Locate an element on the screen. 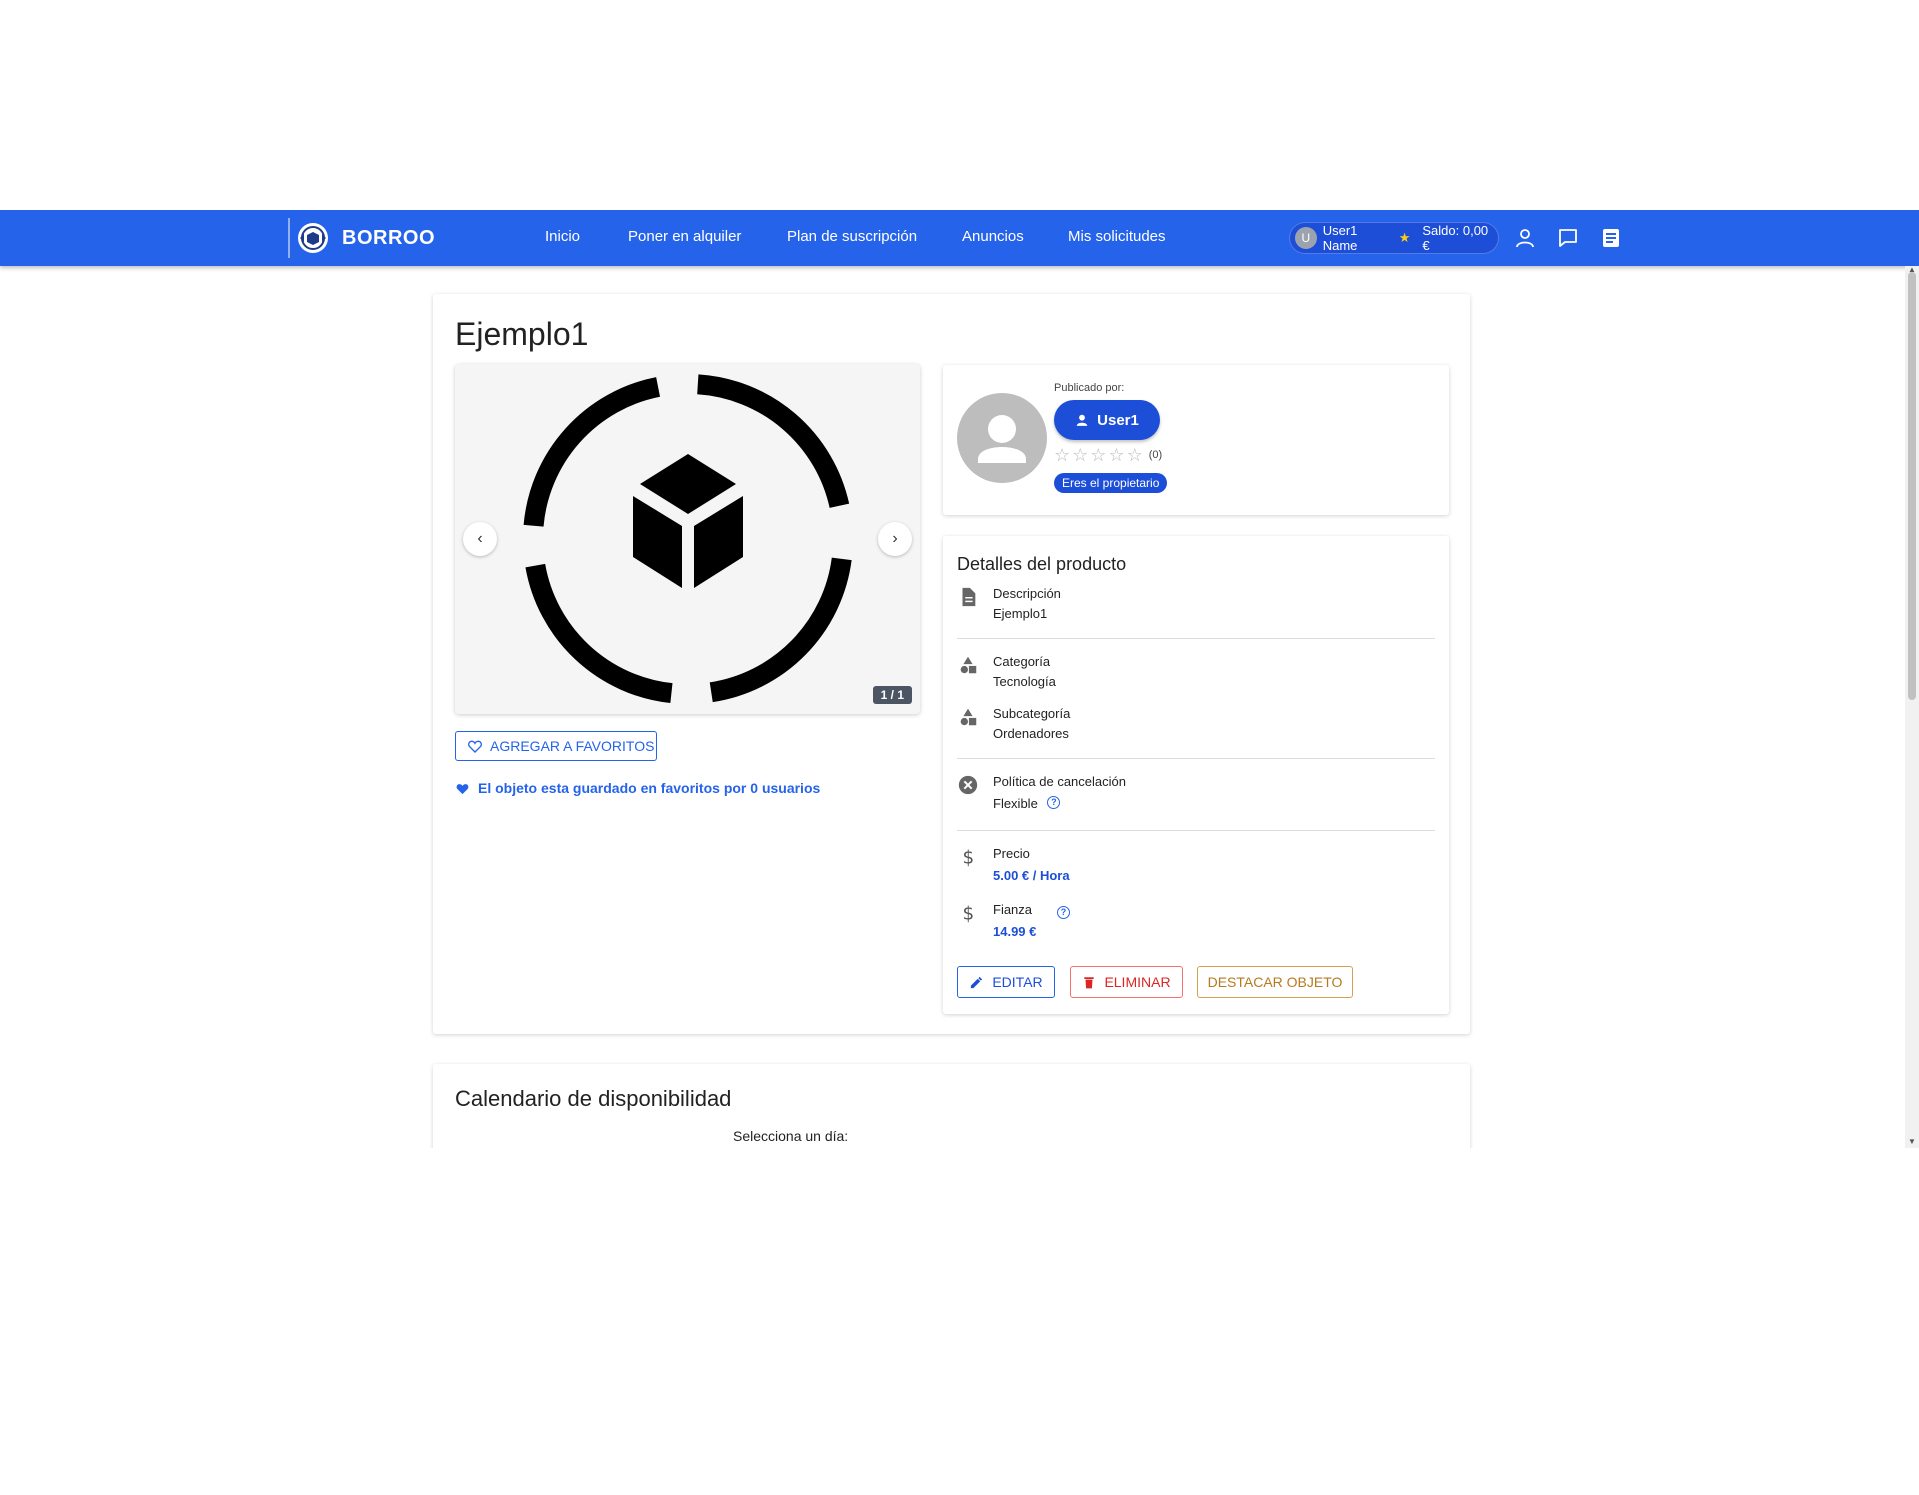 The height and width of the screenshot is (1495, 1919). premium-star-icon: ★ is located at coordinates (1404, 237).